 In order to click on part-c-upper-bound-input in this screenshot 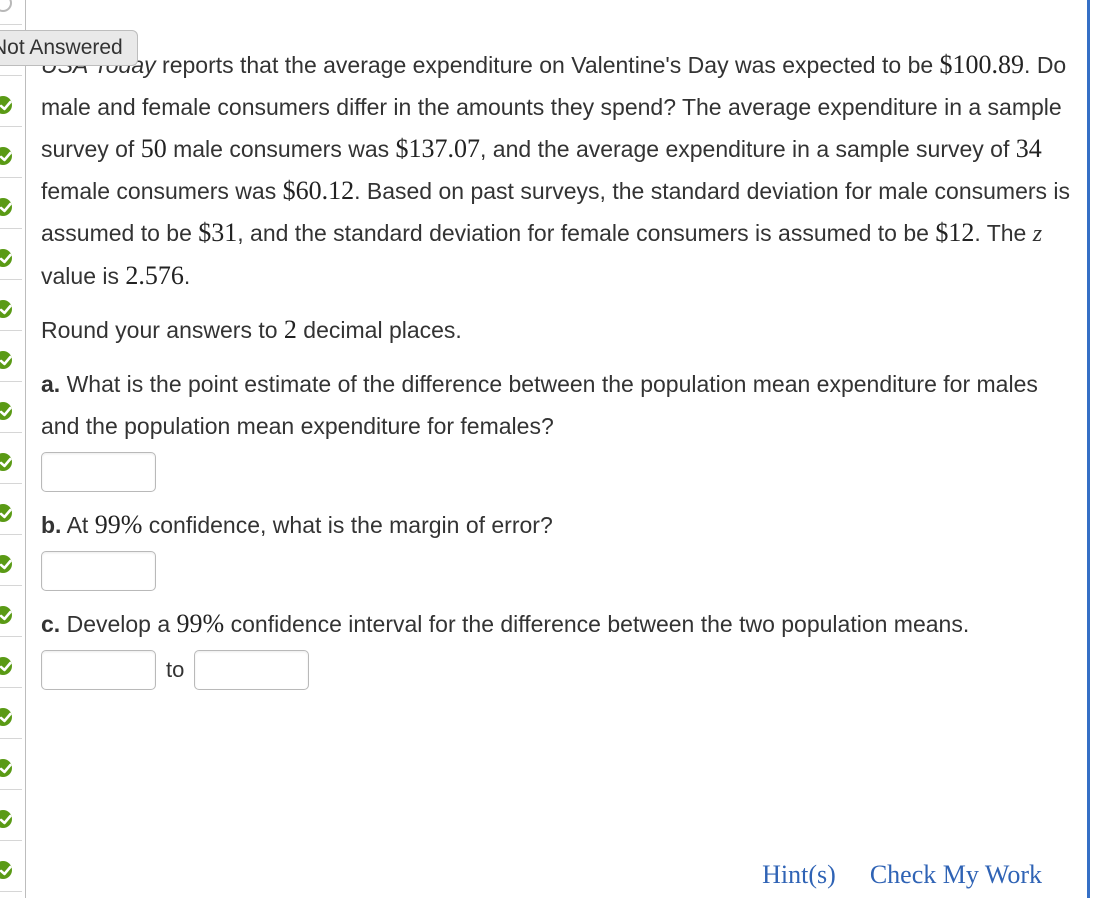, I will do `click(252, 670)`.